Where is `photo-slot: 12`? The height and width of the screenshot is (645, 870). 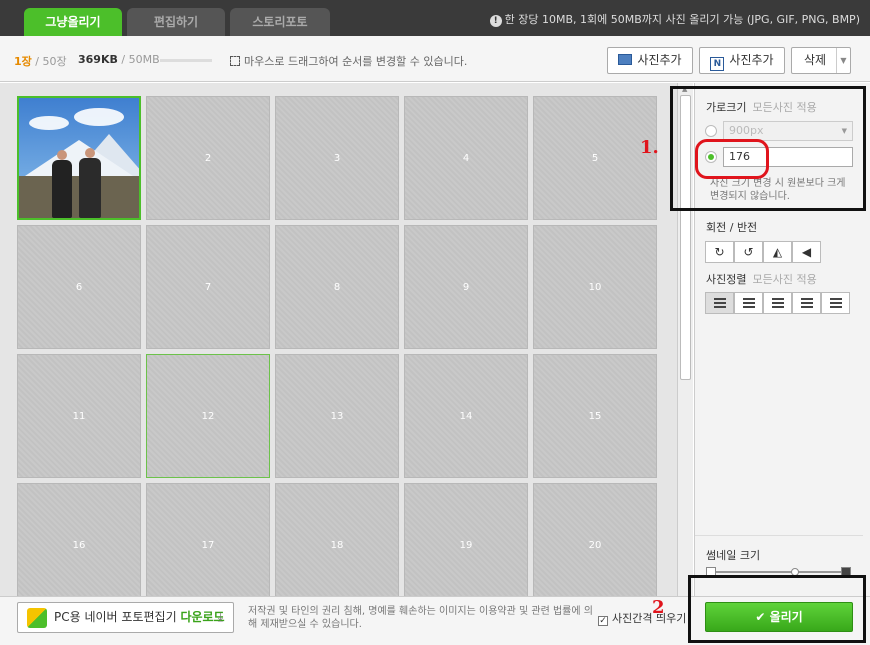 photo-slot: 12 is located at coordinates (208, 416).